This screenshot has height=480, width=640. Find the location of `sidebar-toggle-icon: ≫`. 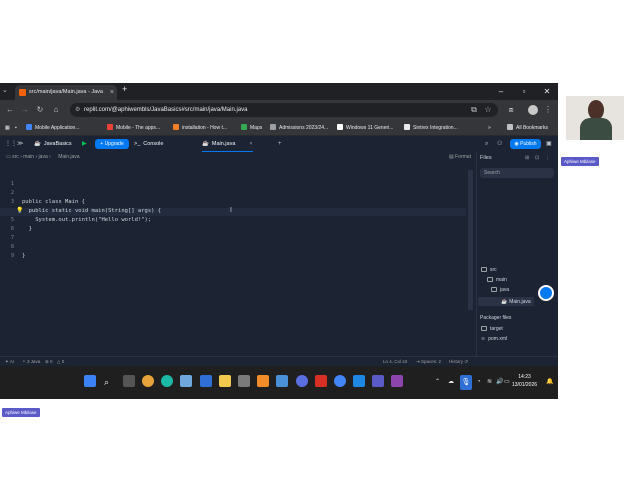

sidebar-toggle-icon: ≫ is located at coordinates (20, 144).